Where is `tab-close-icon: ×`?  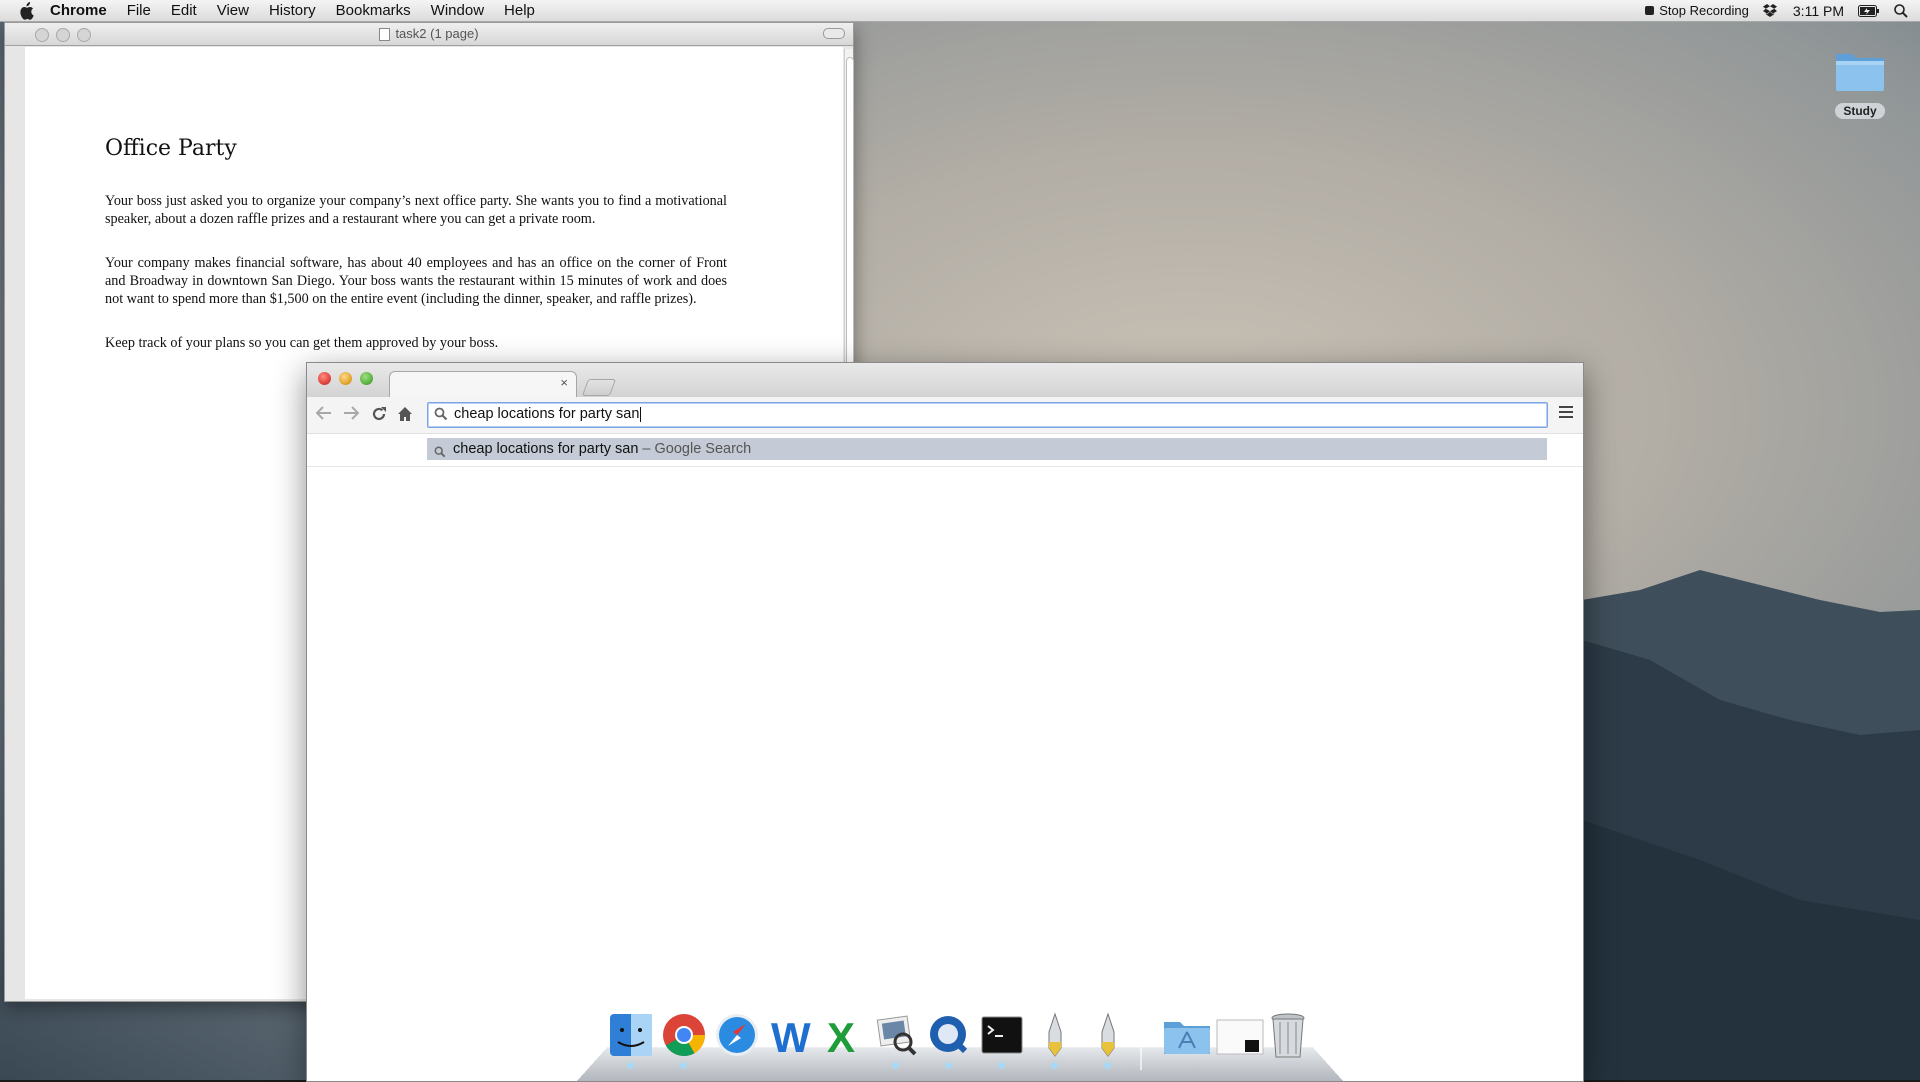 tab-close-icon: × is located at coordinates (564, 382).